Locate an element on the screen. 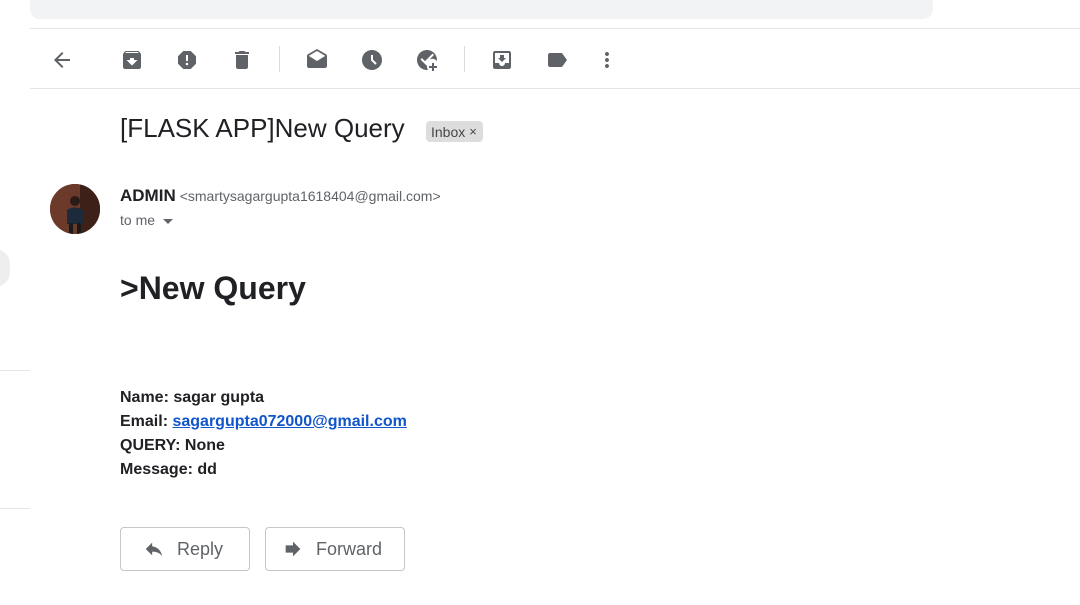  labels-button is located at coordinates (557, 60).